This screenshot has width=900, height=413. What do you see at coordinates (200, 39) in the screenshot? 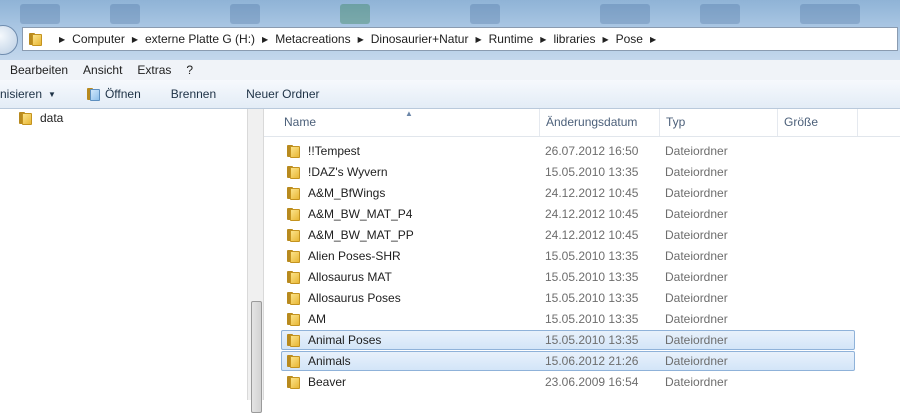
I see `breadcrumb-item: externe Platte G (H:)` at bounding box center [200, 39].